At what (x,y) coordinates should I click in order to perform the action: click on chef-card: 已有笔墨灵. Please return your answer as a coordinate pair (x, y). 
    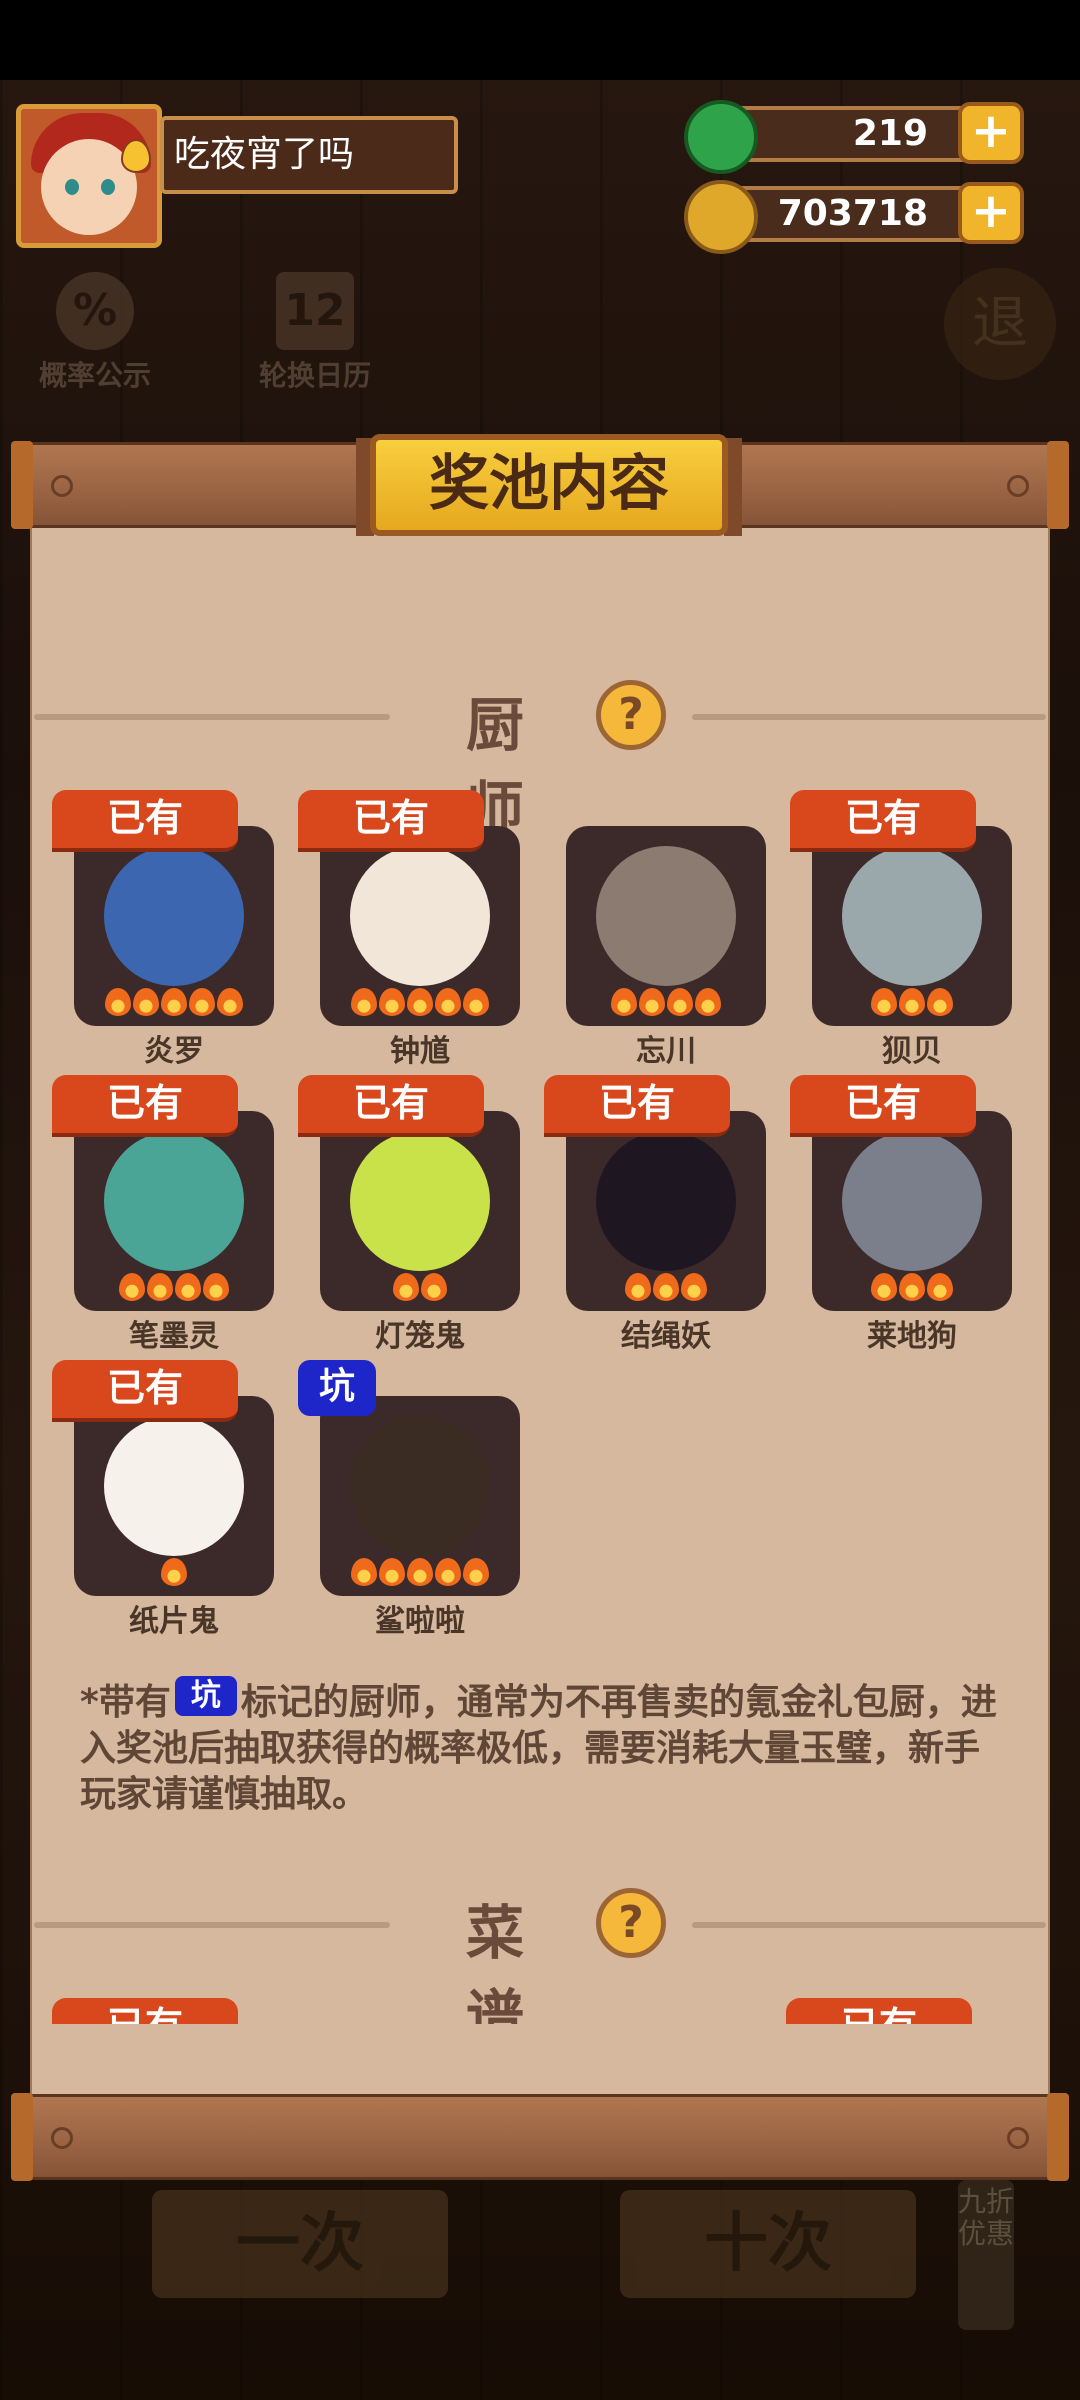
    Looking at the image, I should click on (172, 1214).